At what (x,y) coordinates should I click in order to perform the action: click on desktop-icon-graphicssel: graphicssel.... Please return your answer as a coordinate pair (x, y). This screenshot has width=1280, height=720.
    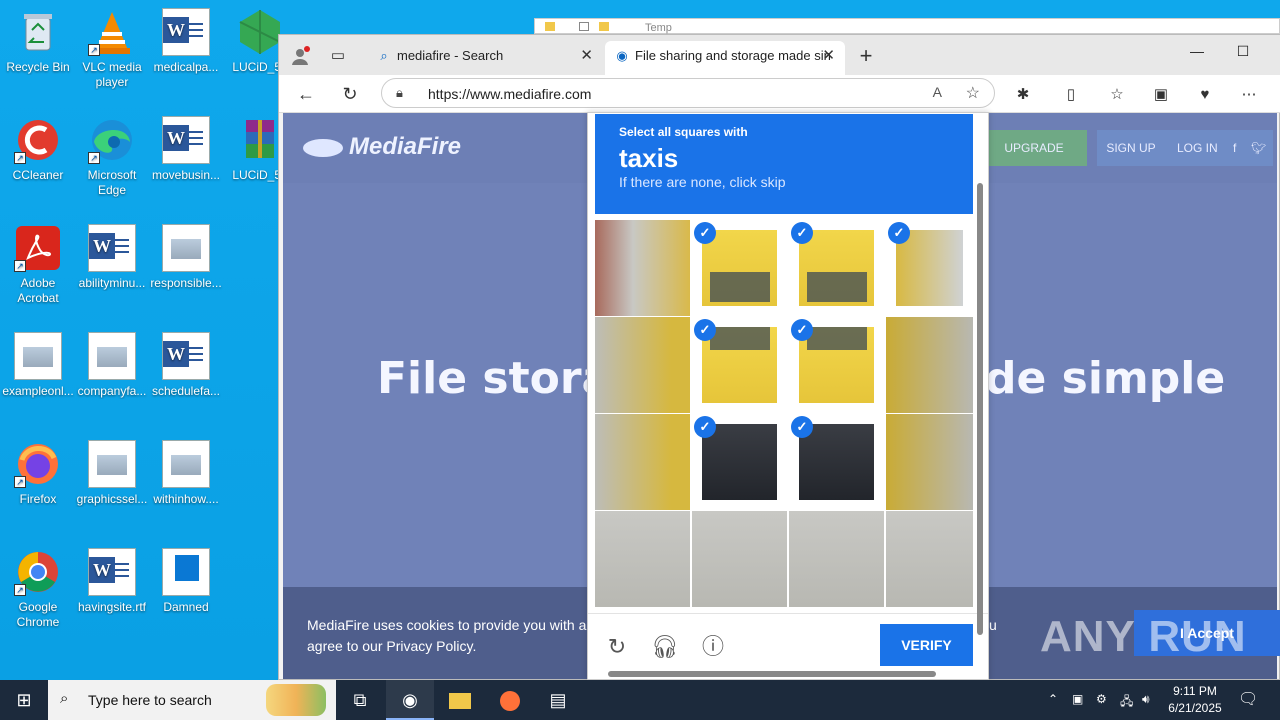
    Looking at the image, I should click on (112, 473).